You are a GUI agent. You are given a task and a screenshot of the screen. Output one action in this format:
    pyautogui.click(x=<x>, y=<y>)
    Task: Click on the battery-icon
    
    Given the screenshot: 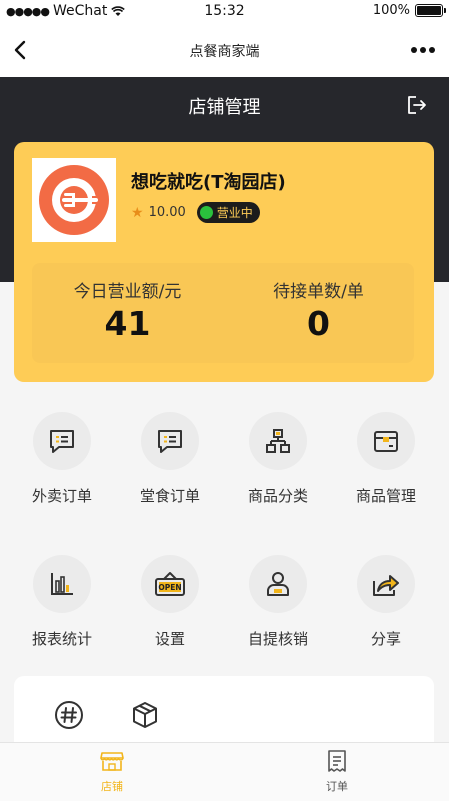 What is the action you would take?
    pyautogui.click(x=430, y=10)
    